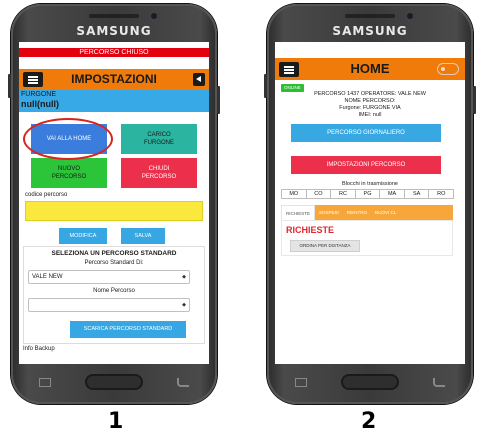 This screenshot has width=485, height=438. I want to click on percorso-standard-value: VALE NEW, so click(47, 277).